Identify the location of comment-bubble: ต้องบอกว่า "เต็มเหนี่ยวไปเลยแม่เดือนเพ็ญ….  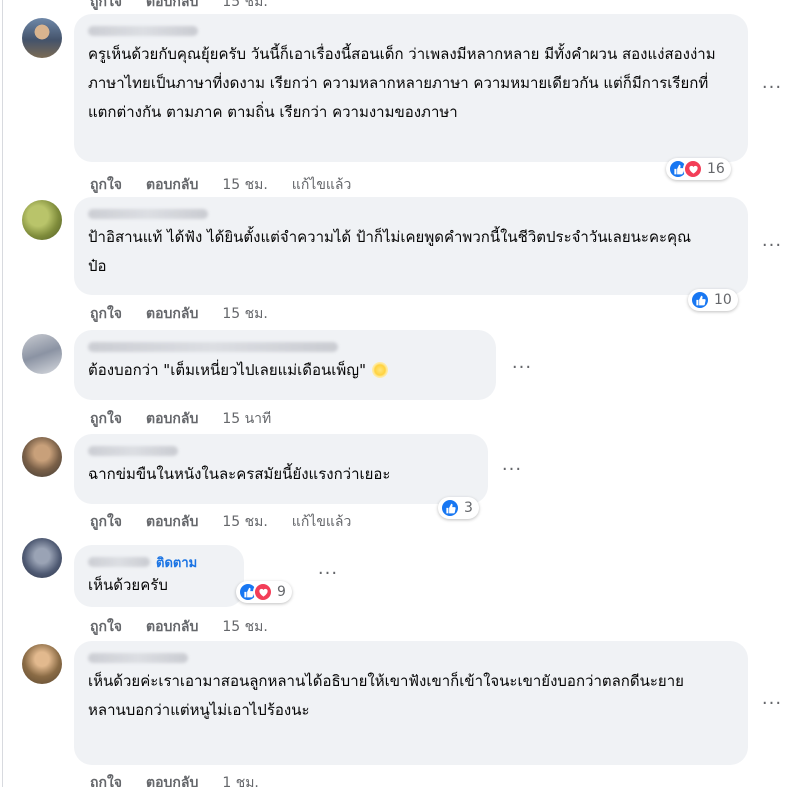
(285, 365).